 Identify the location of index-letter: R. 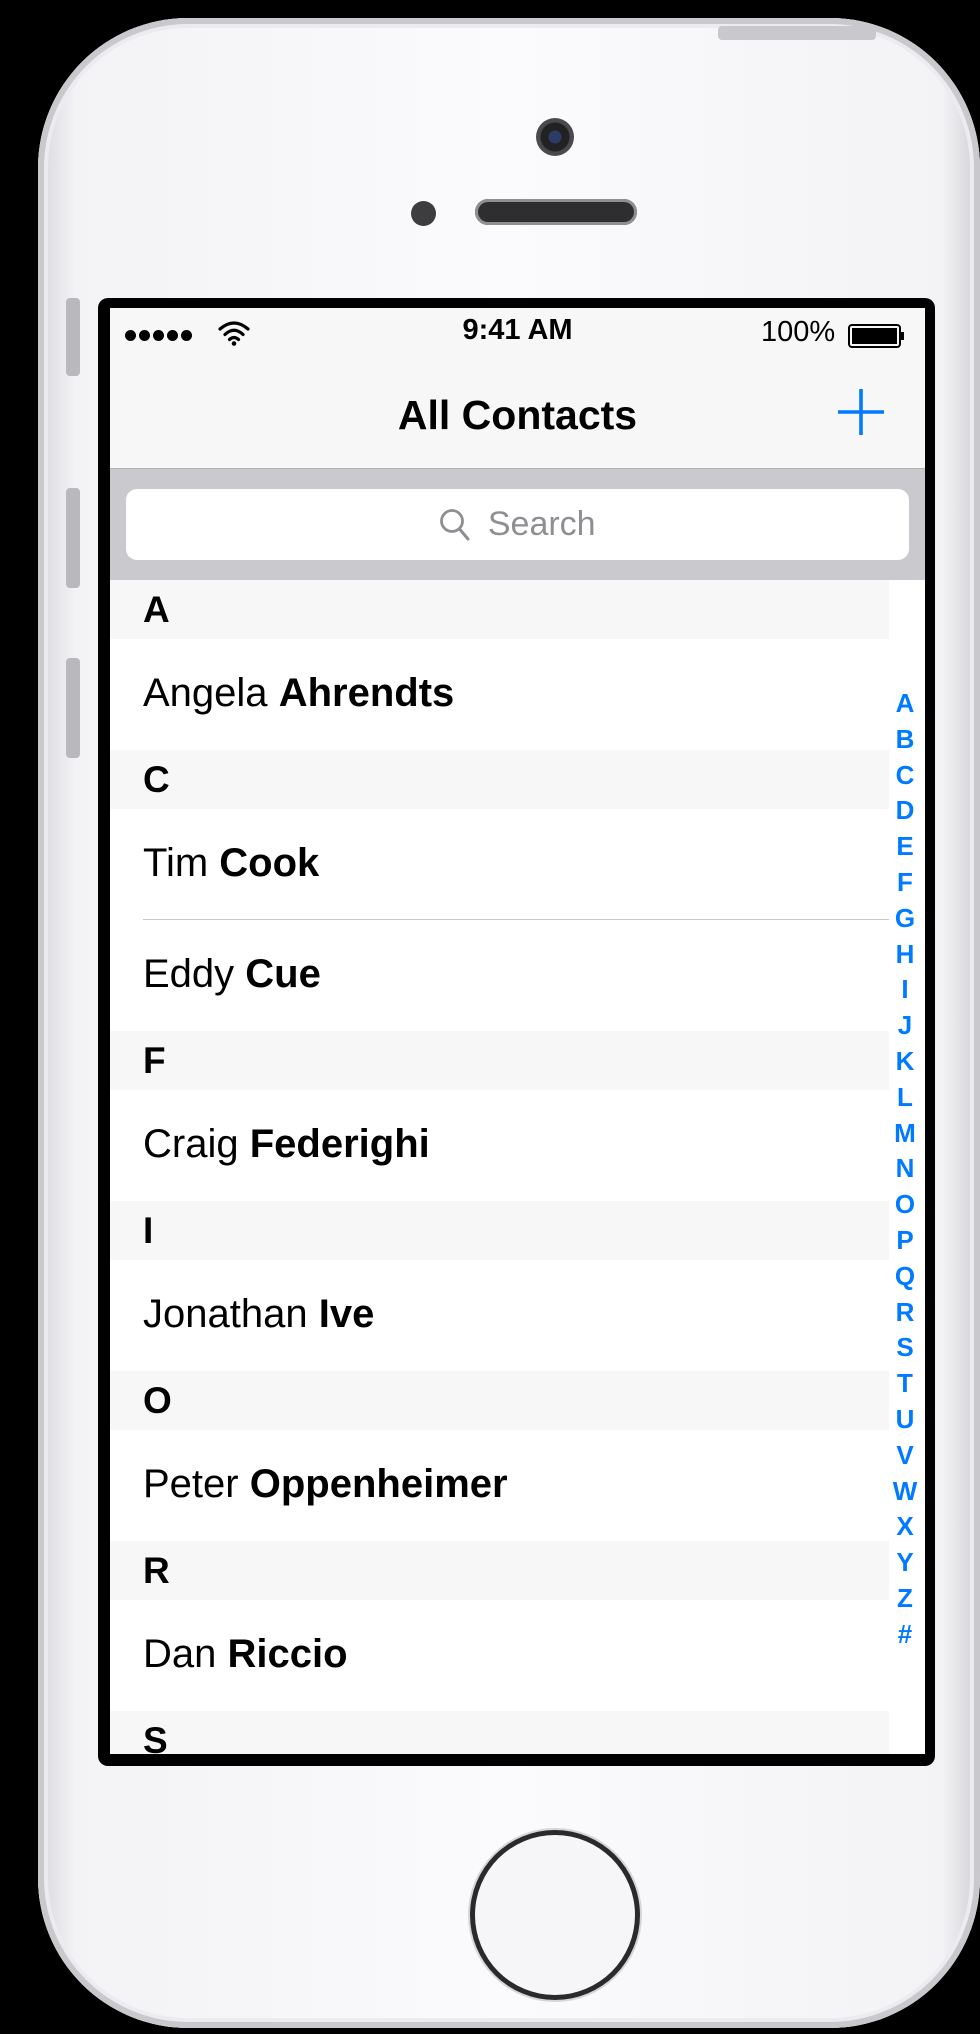
(905, 1313).